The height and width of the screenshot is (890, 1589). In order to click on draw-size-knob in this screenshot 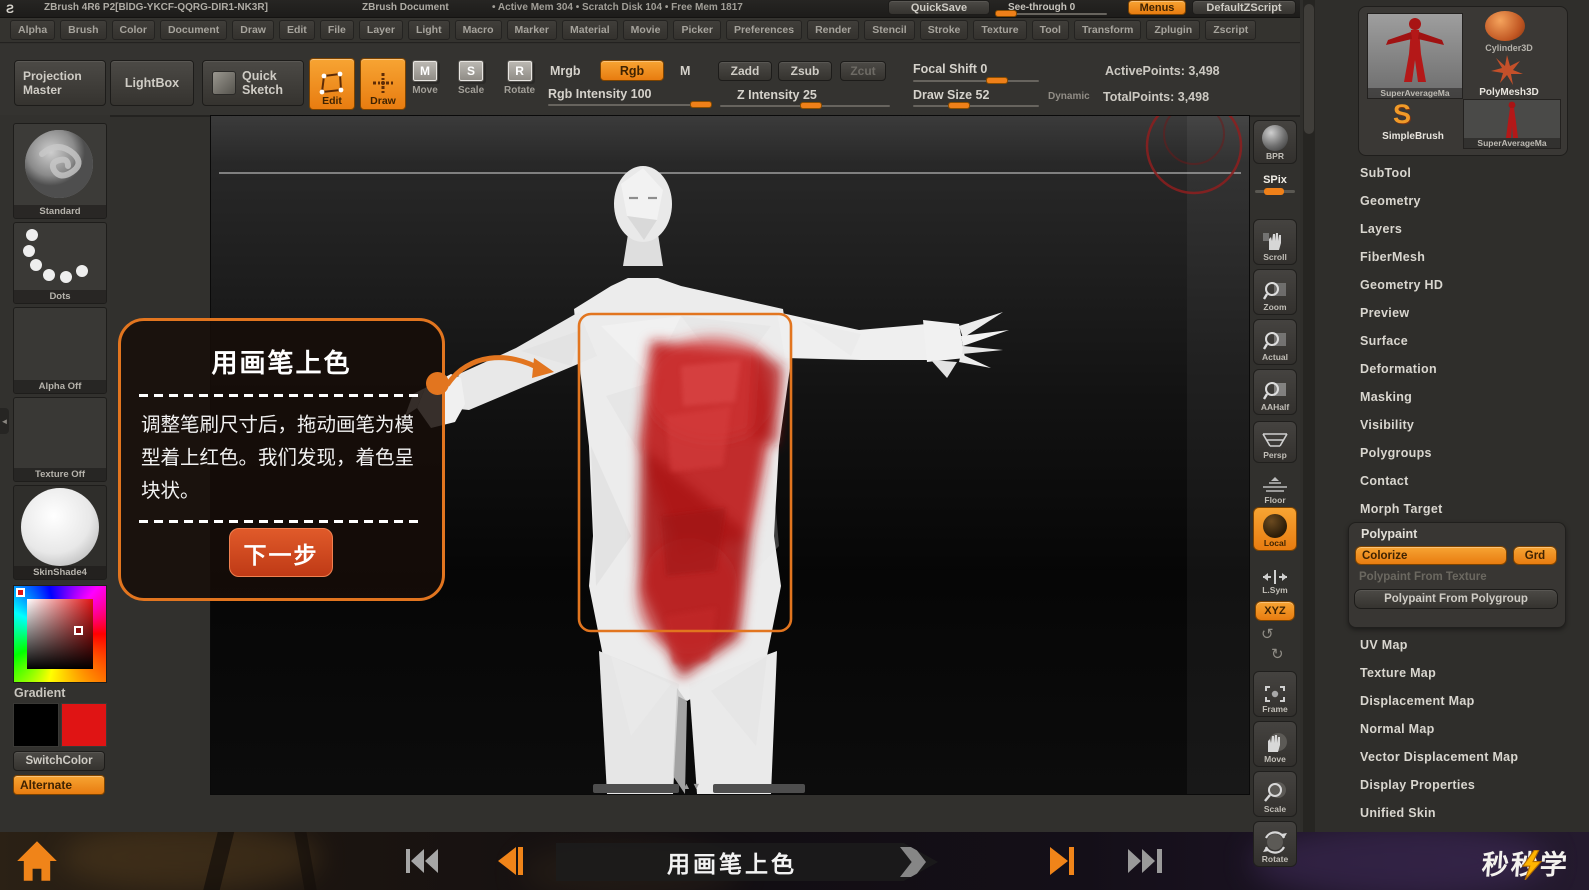, I will do `click(959, 105)`.